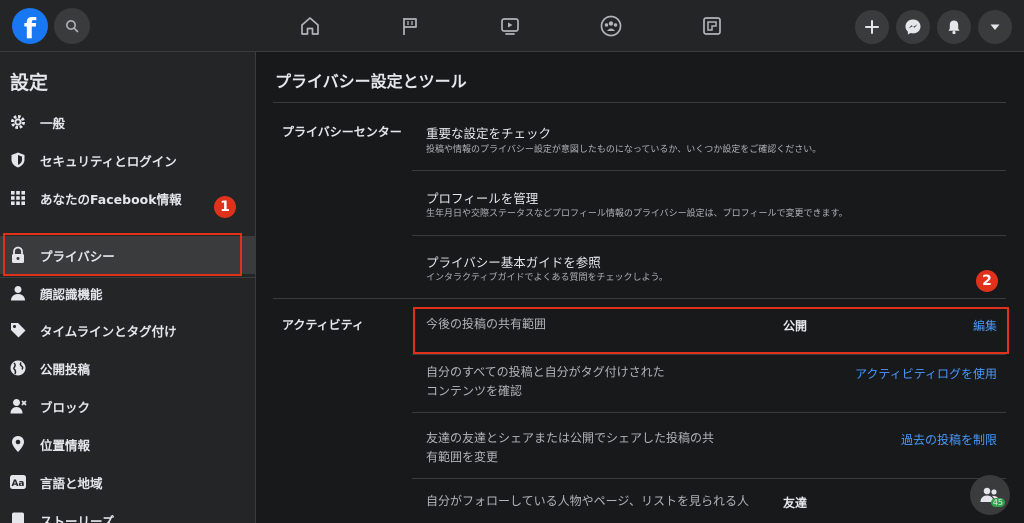 This screenshot has height=523, width=1024. Describe the element at coordinates (127, 368) in the screenshot. I see `sidebar-item-public-posts: 公開投稿` at that location.